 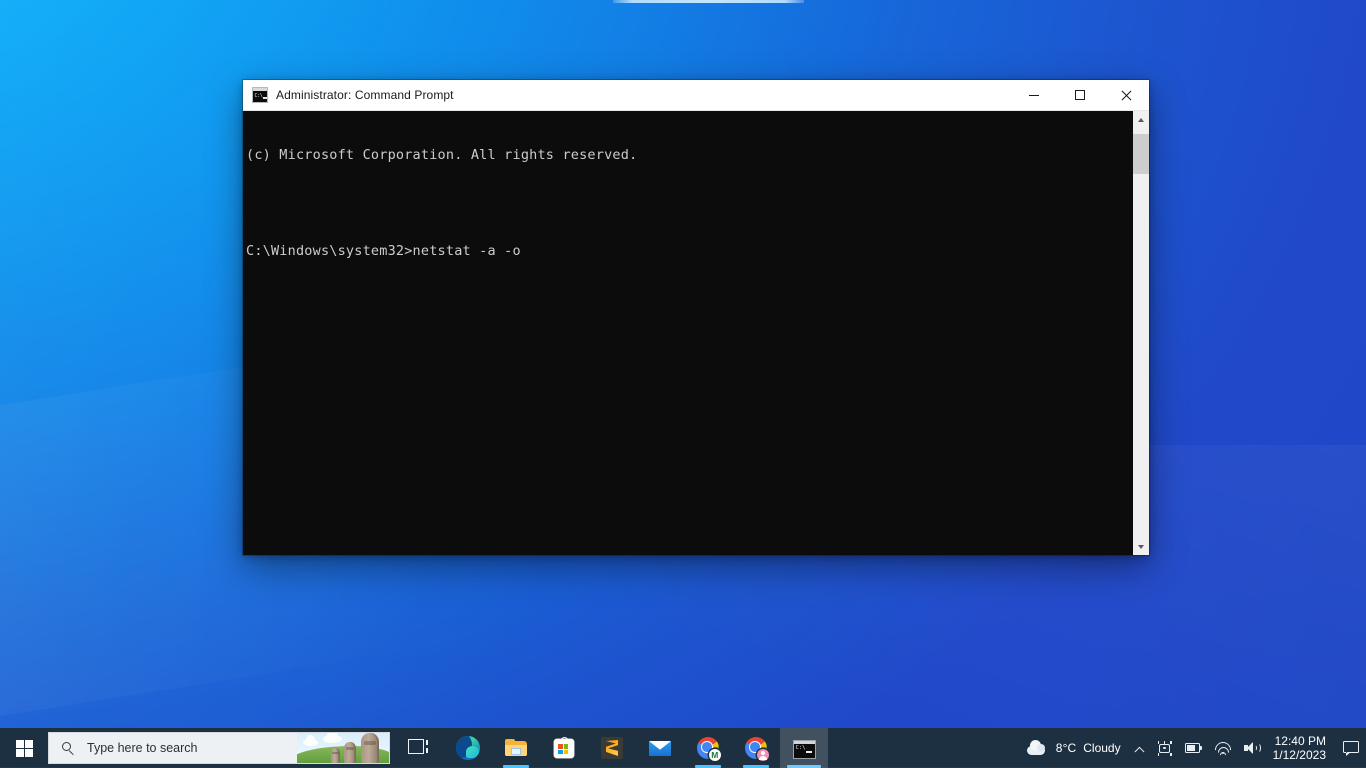 I want to click on window-title-bar: C:\ Administrator: Command Prompt, so click(x=696, y=95).